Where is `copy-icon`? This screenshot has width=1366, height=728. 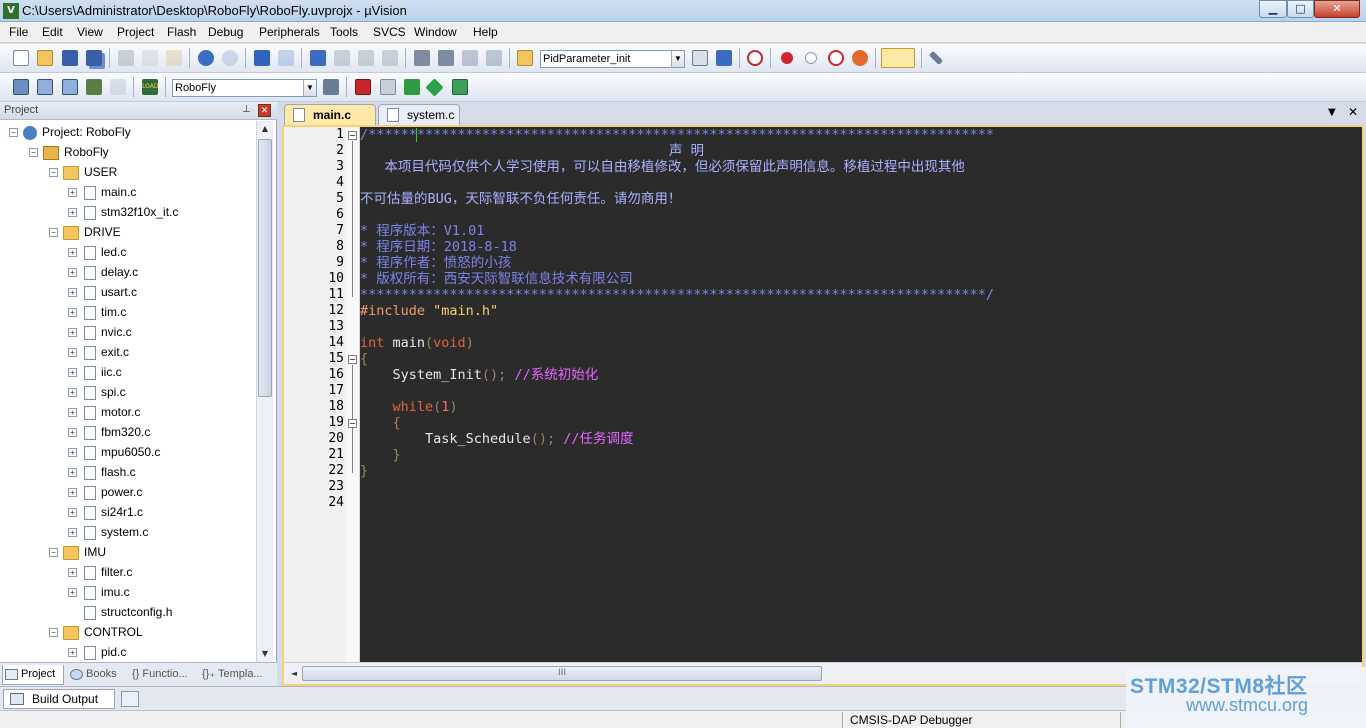 copy-icon is located at coordinates (150, 58).